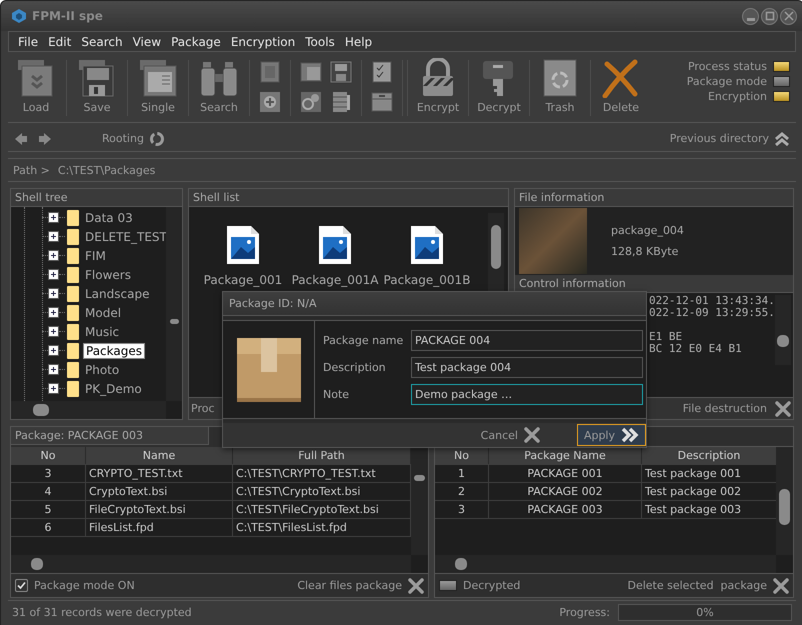  I want to click on menu-item: Encryption, so click(263, 41).